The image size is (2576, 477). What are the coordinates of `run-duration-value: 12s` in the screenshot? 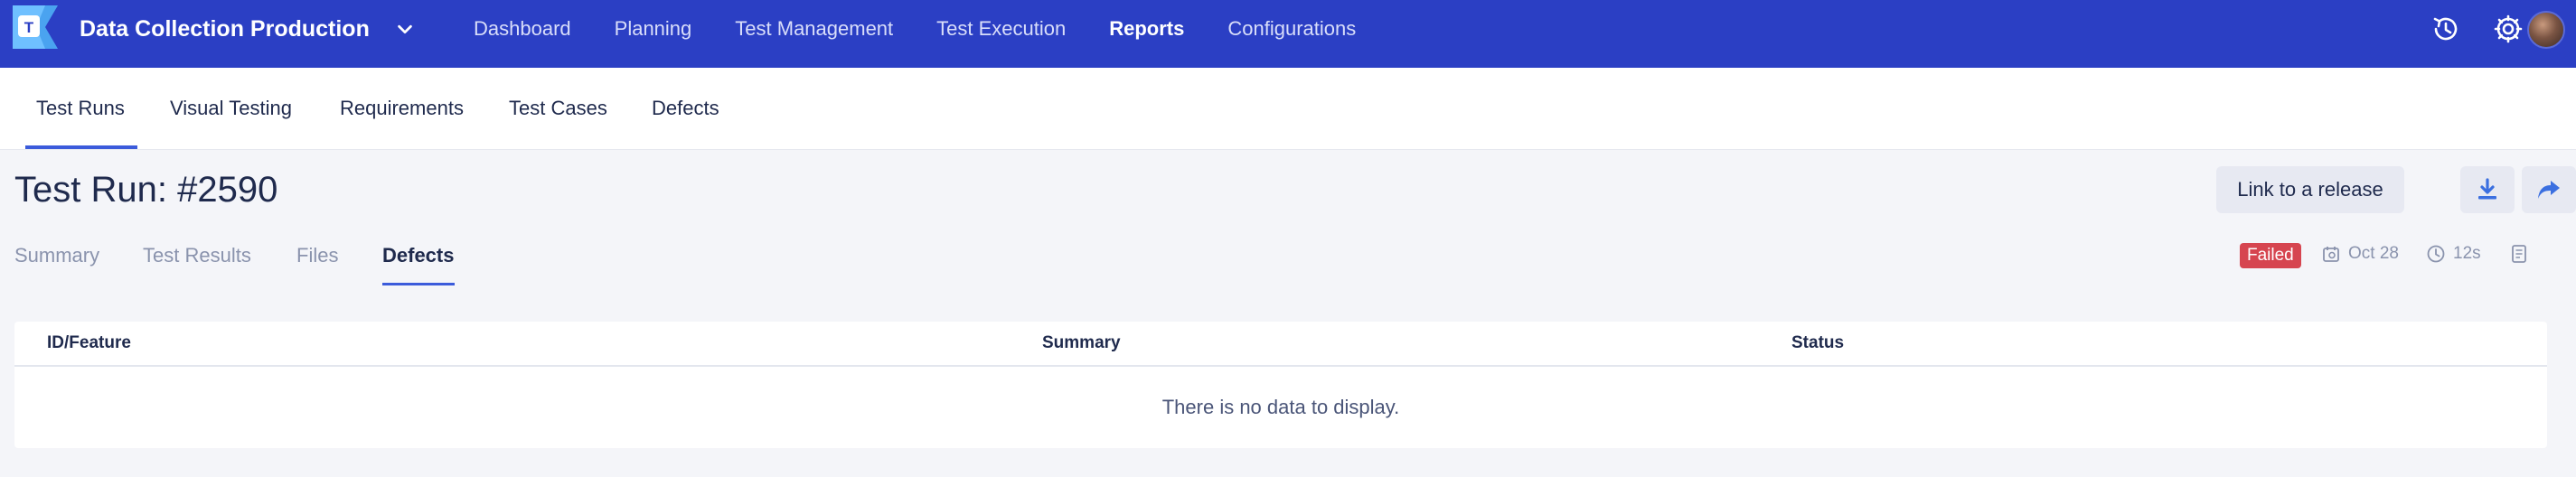 It's located at (2467, 253).